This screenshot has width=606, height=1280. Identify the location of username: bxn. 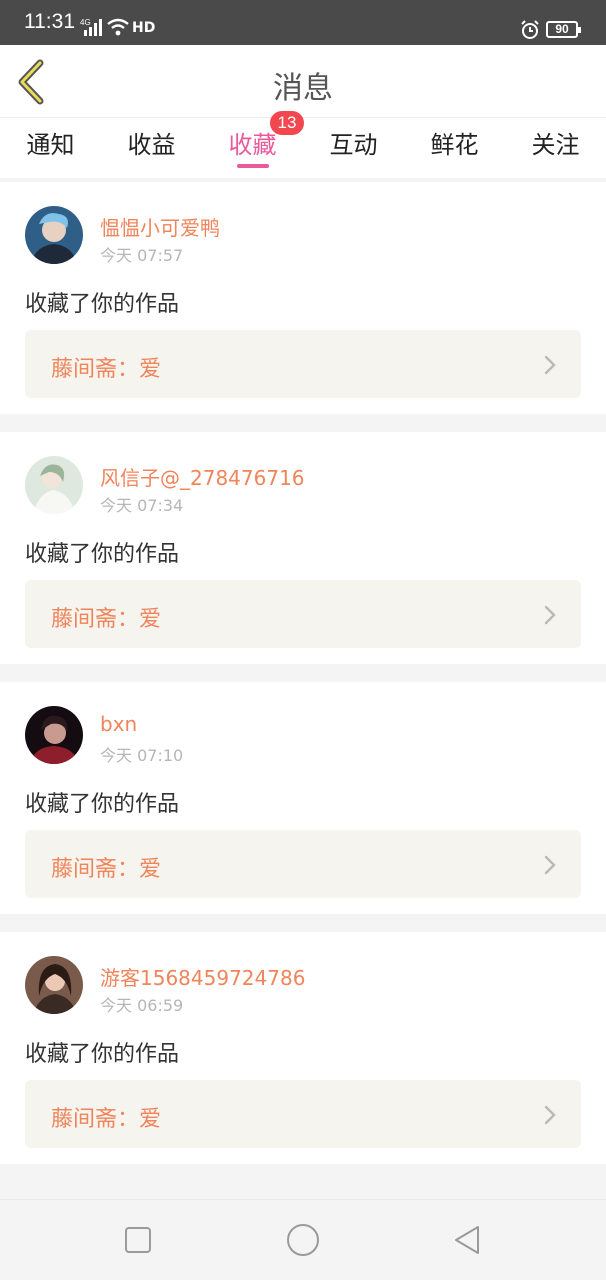
(118, 724).